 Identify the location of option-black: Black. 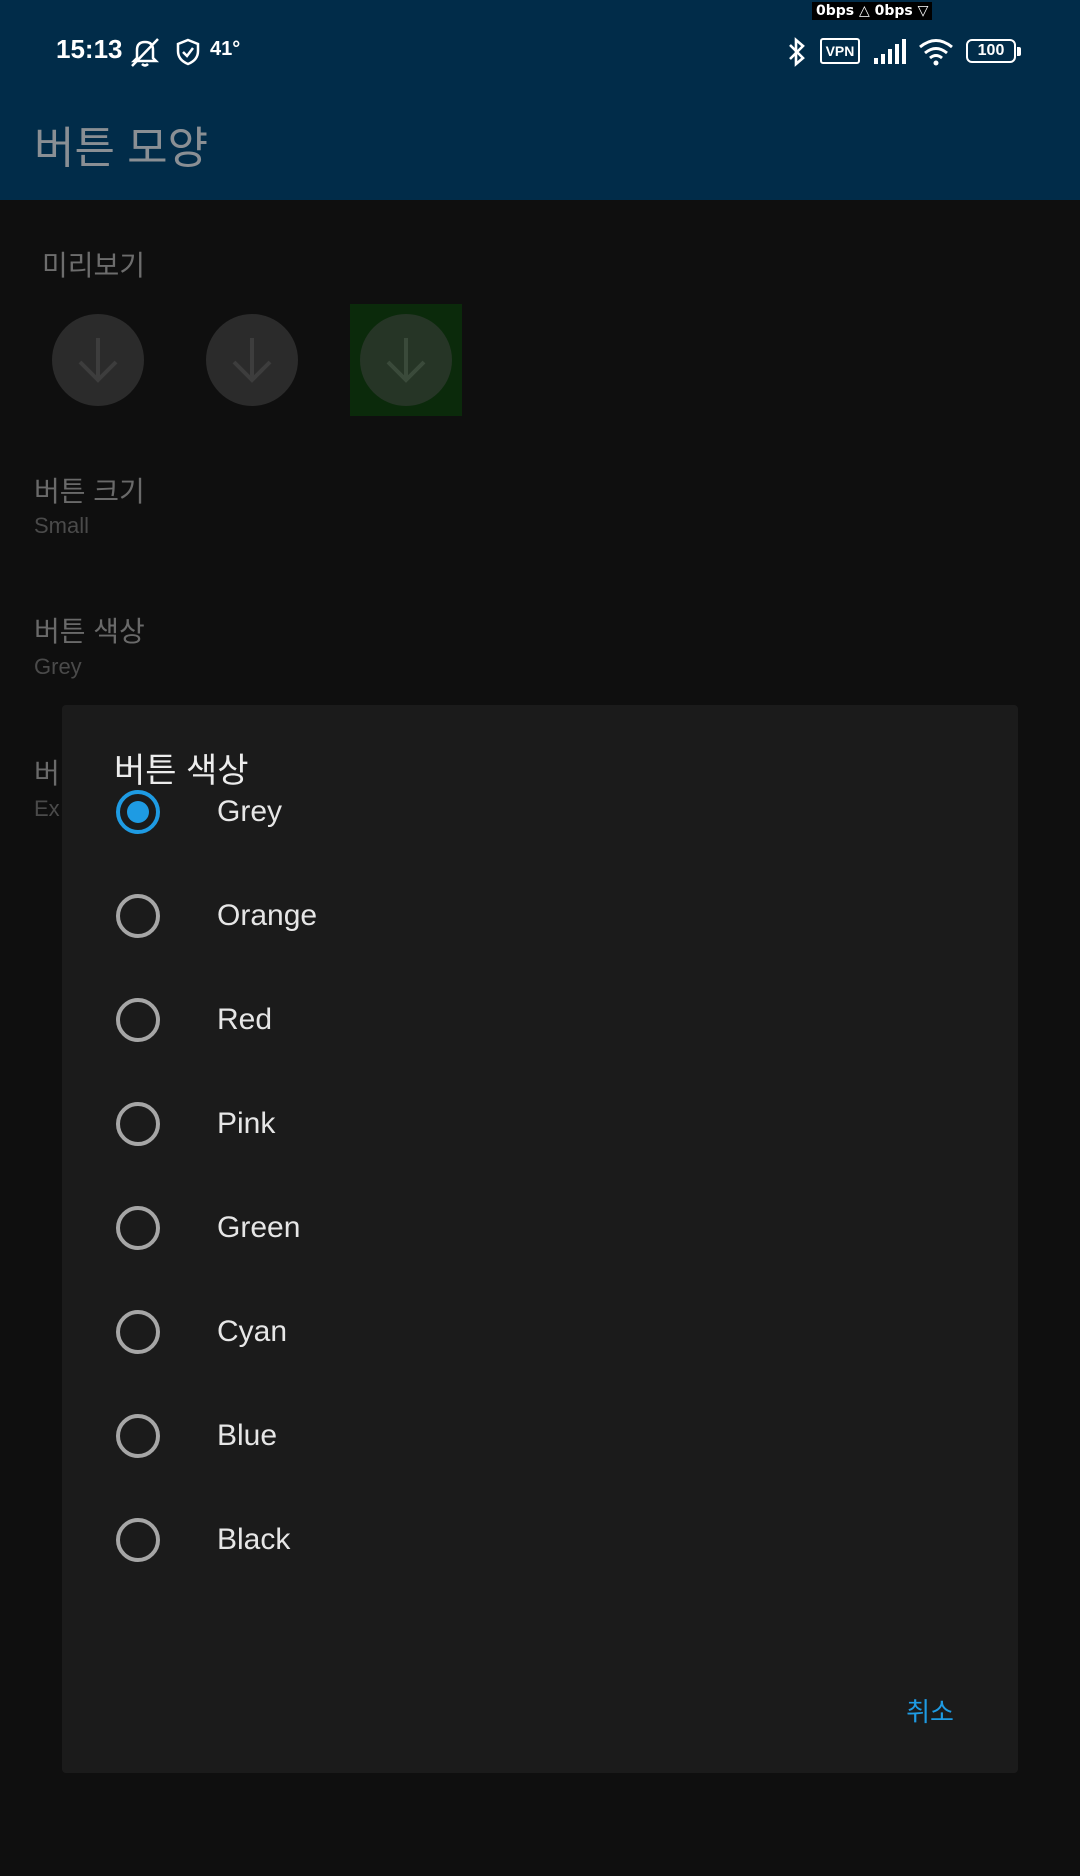
(540, 1540).